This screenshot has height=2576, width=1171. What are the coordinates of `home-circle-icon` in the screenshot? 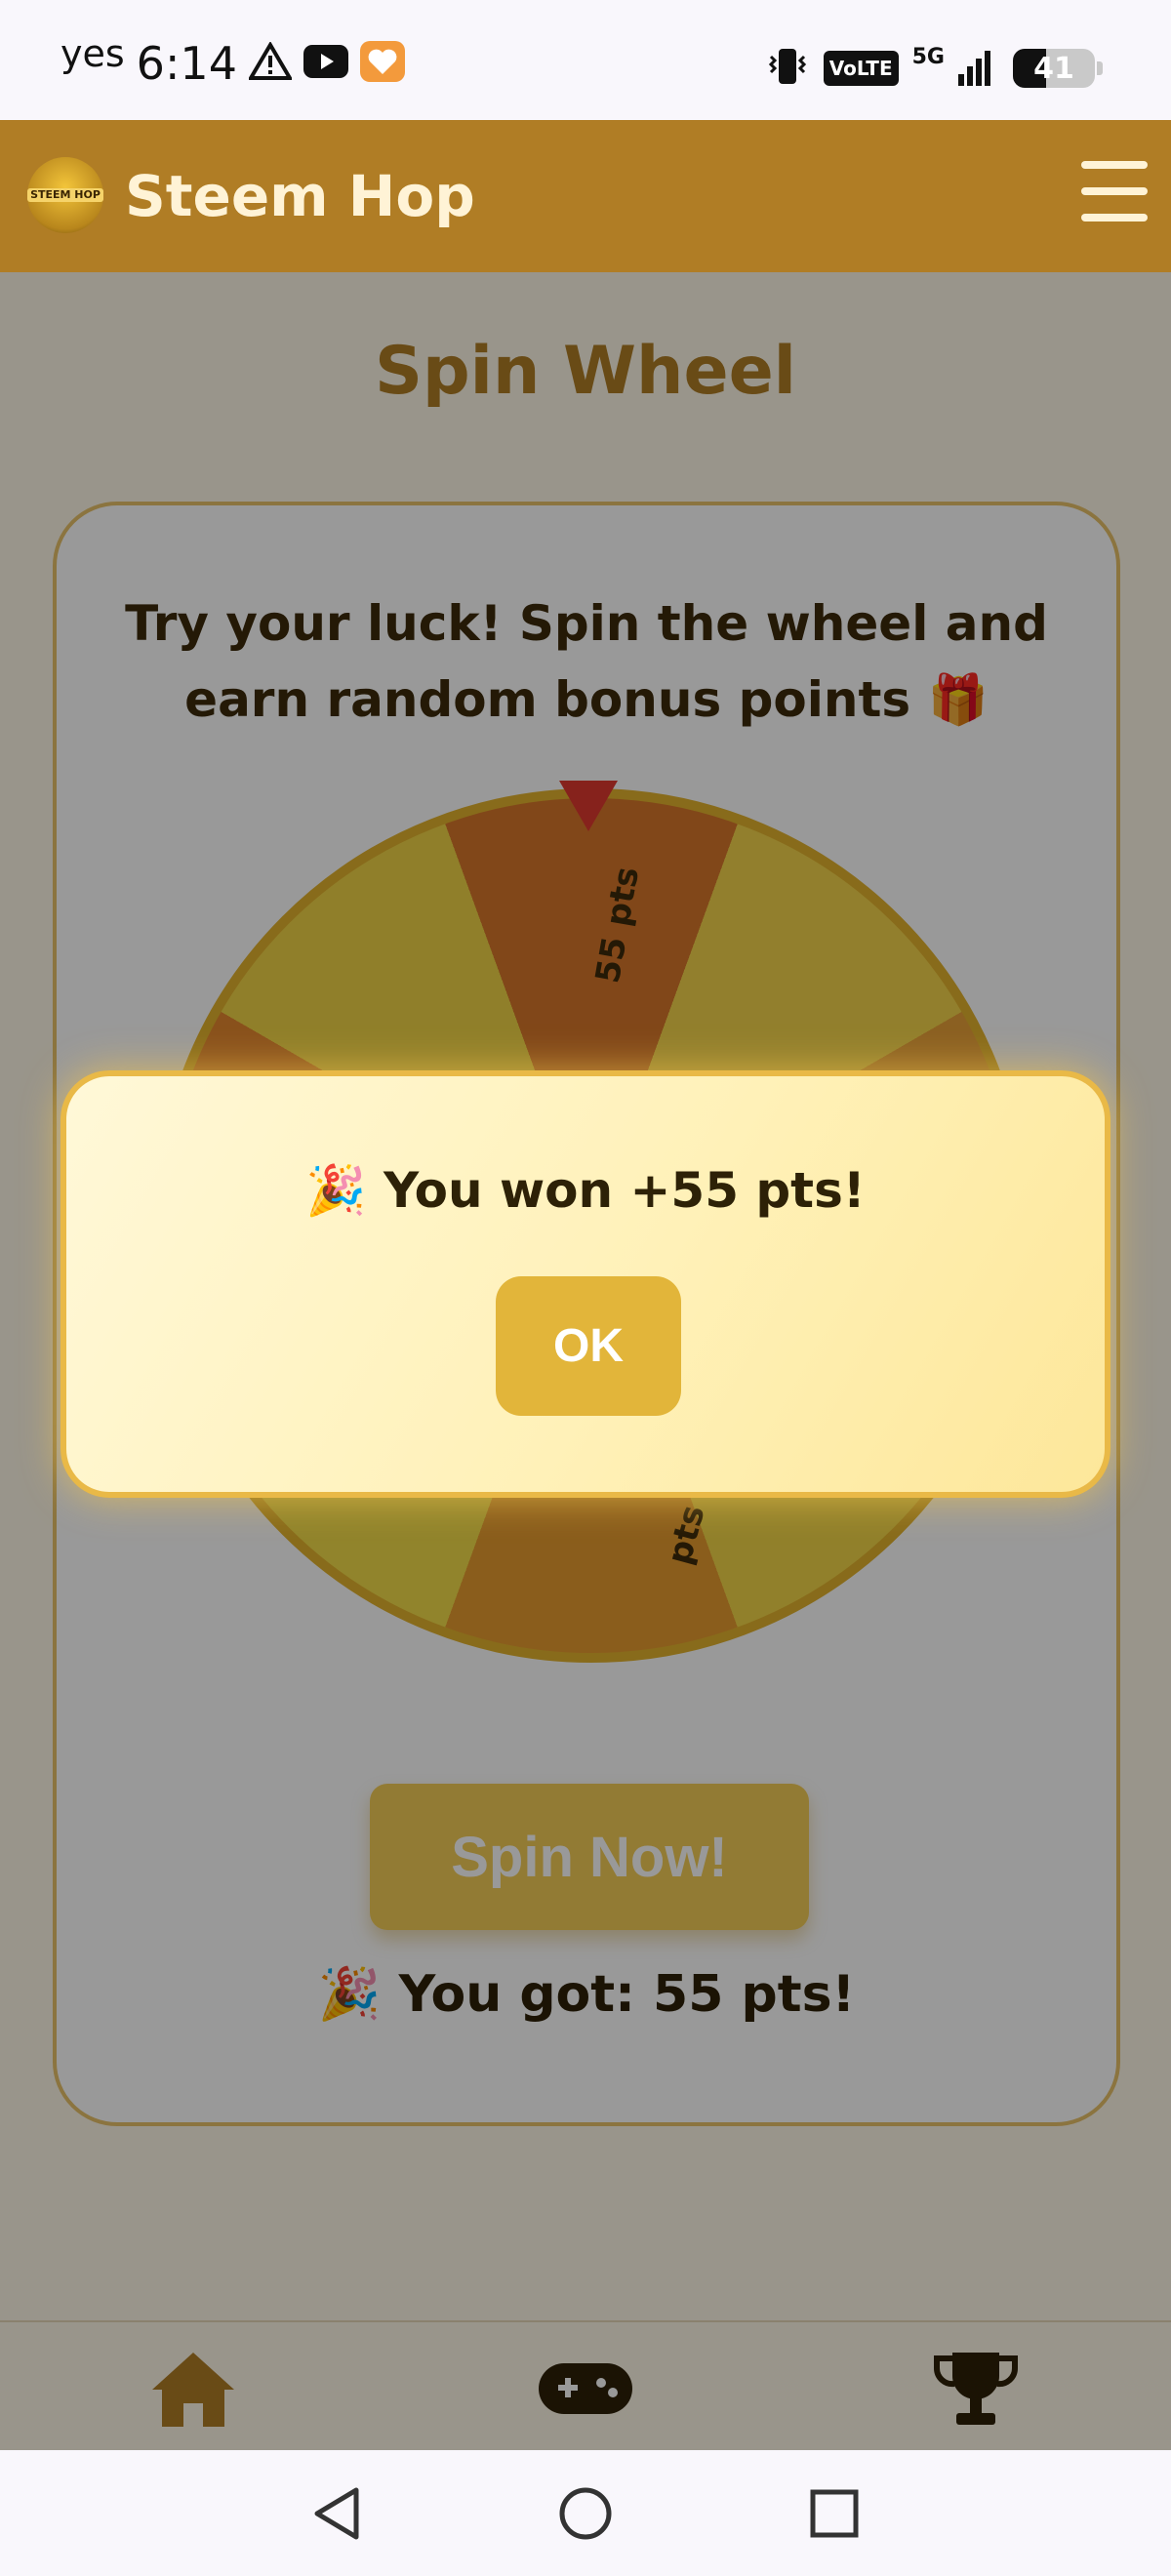 It's located at (585, 2513).